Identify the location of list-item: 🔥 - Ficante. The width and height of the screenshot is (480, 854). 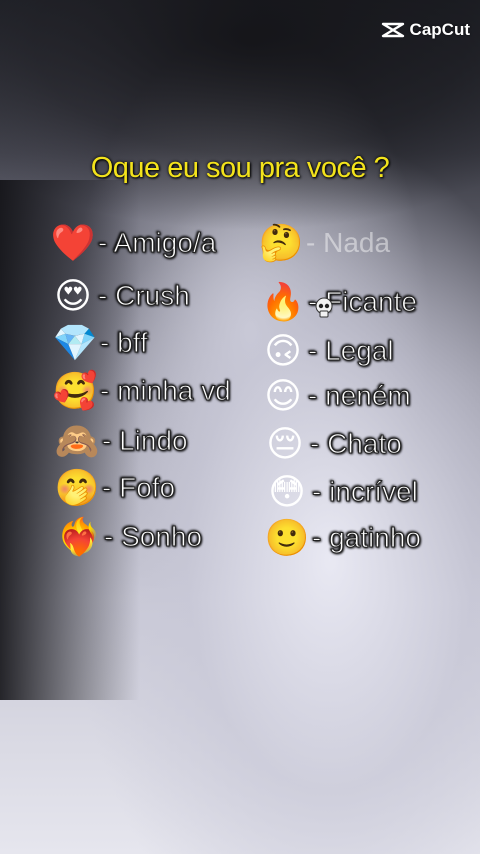
(339, 302).